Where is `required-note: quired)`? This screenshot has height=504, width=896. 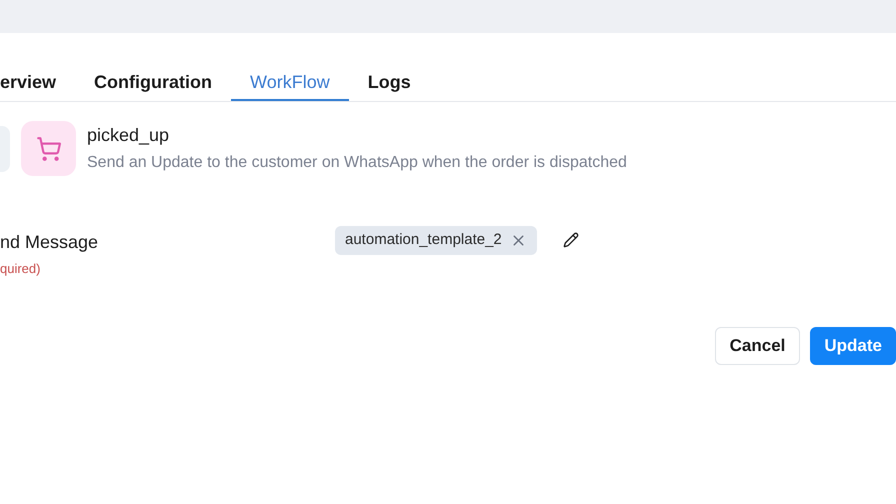
required-note: quired) is located at coordinates (21, 269).